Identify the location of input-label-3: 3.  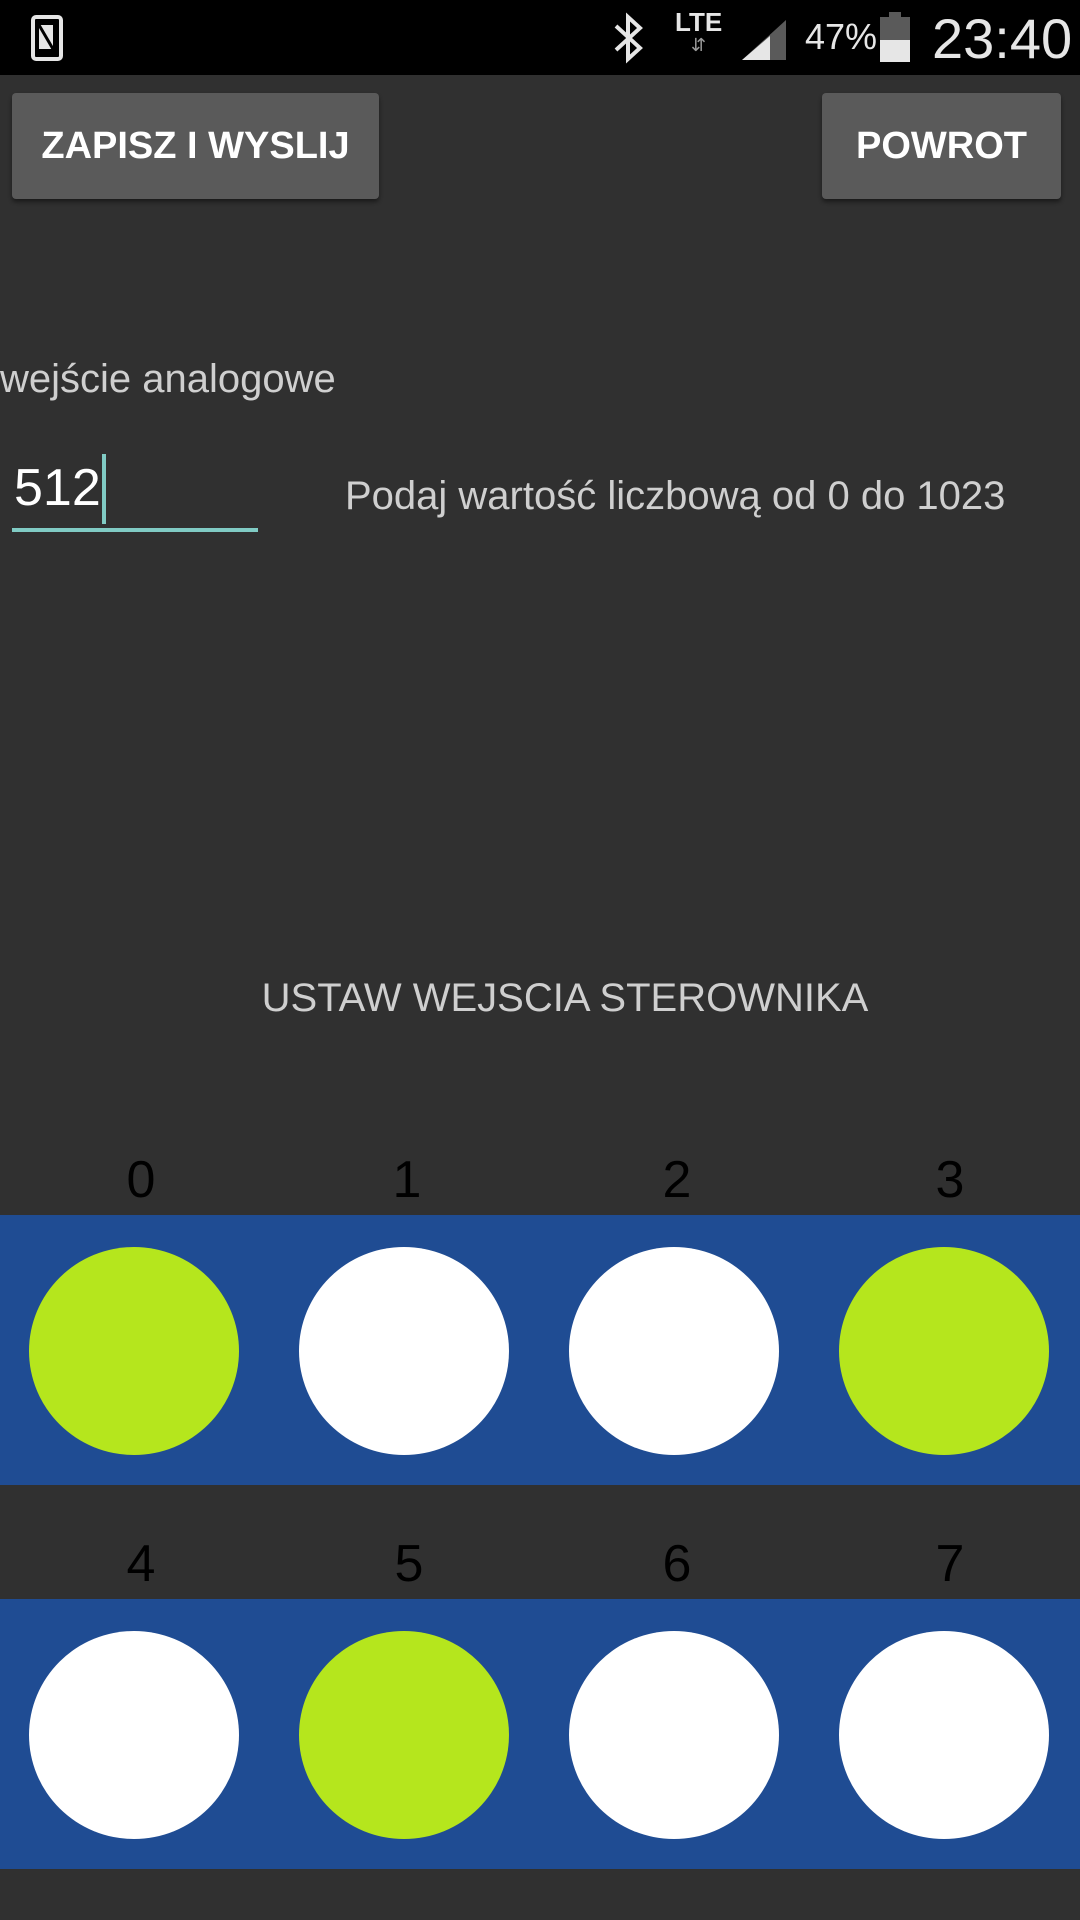
(950, 1180).